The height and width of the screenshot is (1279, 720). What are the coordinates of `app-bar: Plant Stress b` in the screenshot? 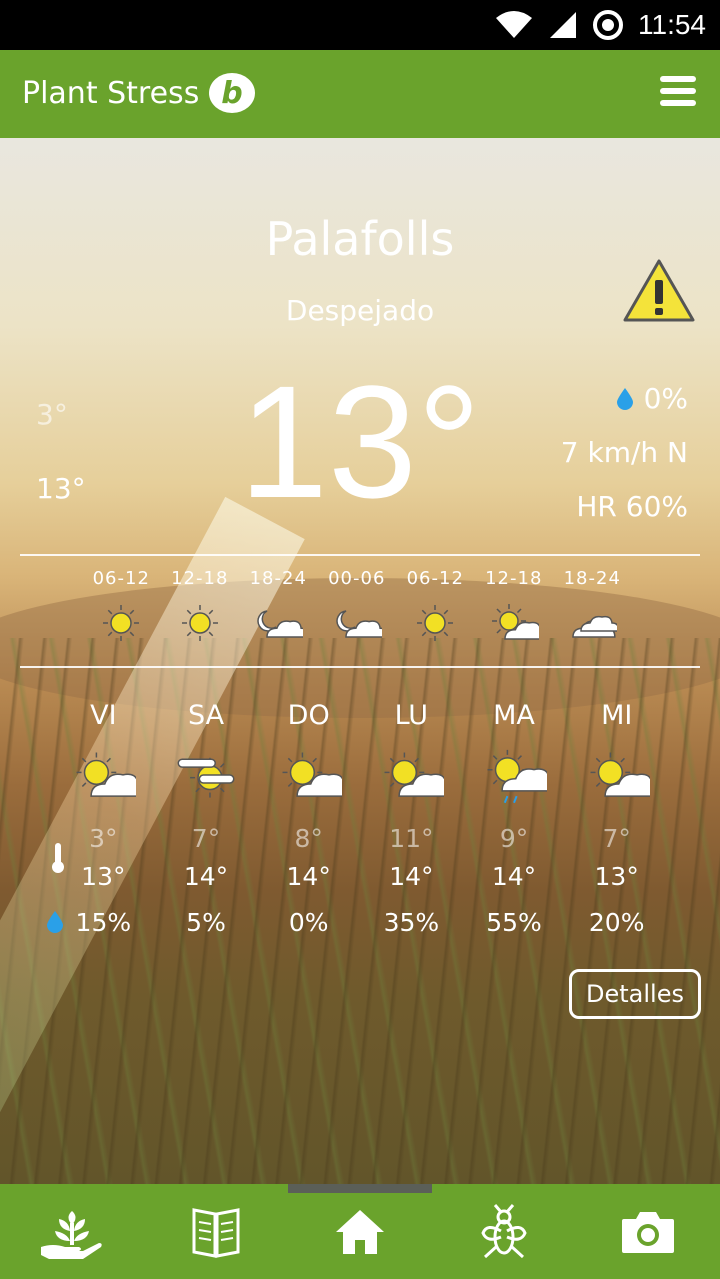 It's located at (360, 94).